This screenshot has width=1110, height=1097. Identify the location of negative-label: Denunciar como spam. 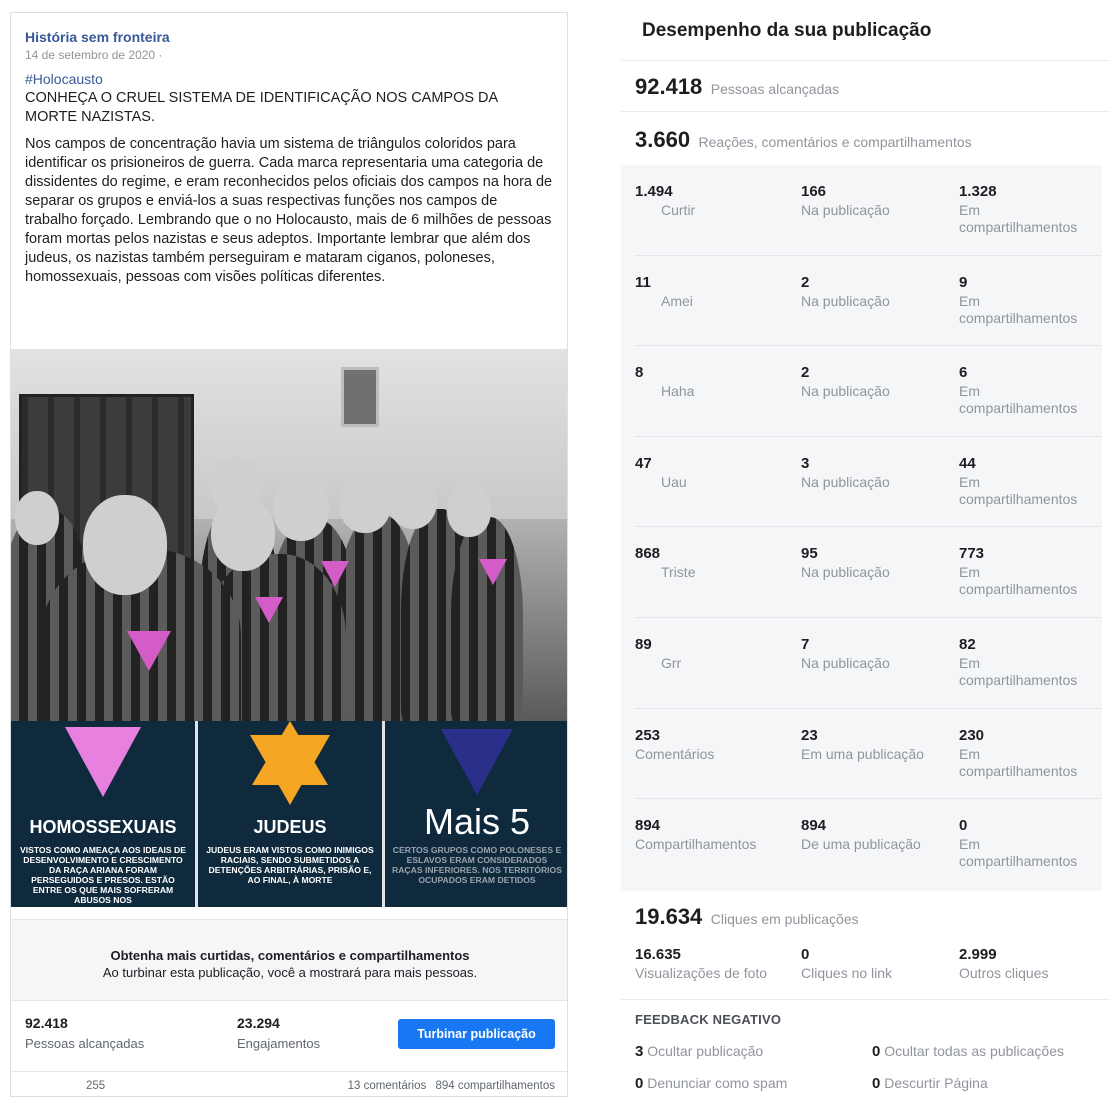
(717, 1083).